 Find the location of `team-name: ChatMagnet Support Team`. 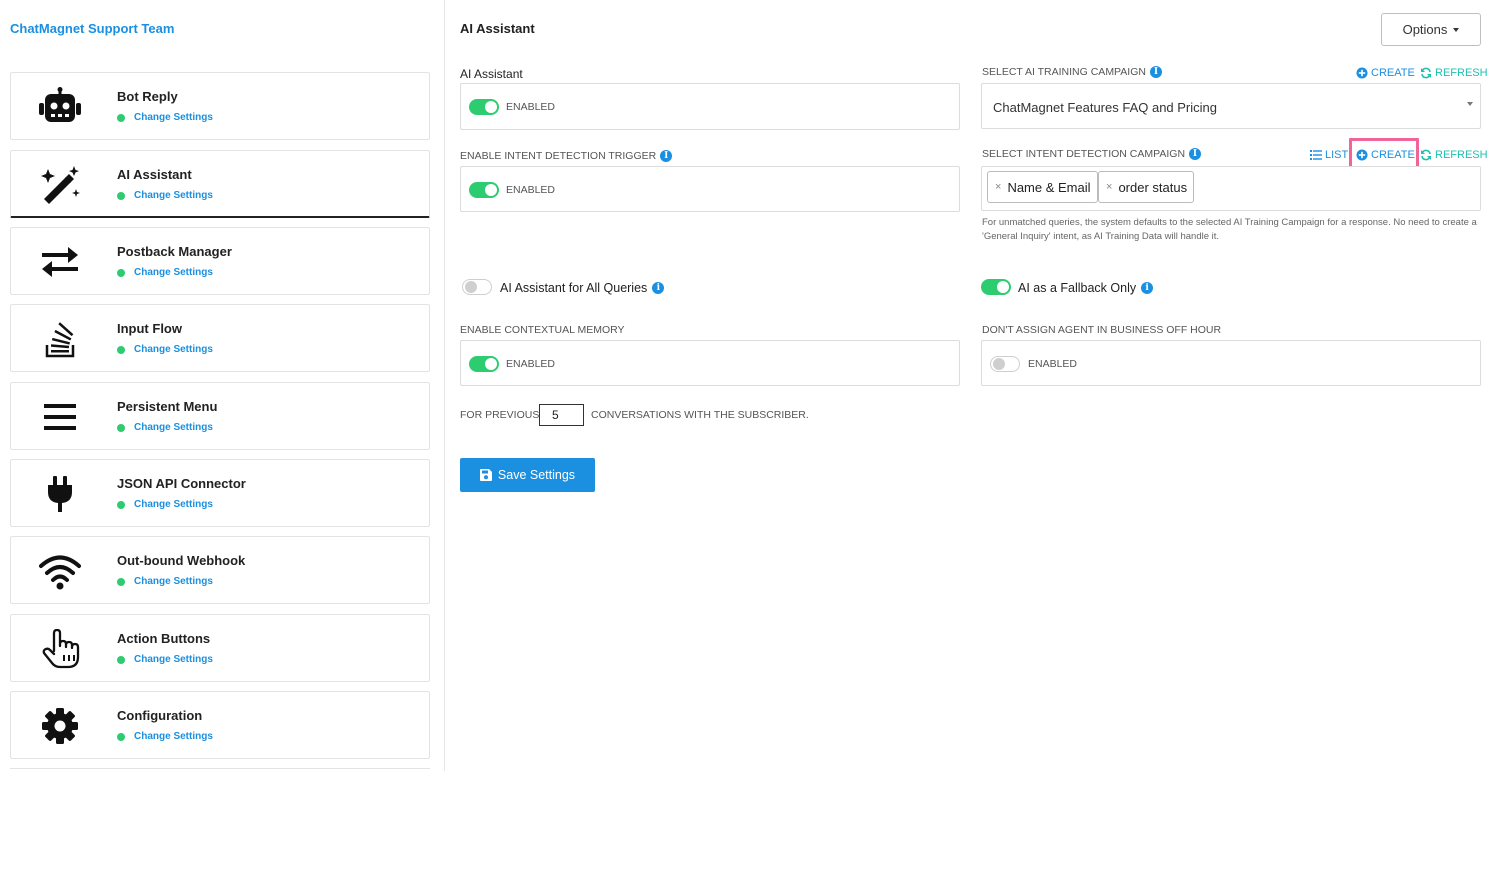

team-name: ChatMagnet Support Team is located at coordinates (92, 28).